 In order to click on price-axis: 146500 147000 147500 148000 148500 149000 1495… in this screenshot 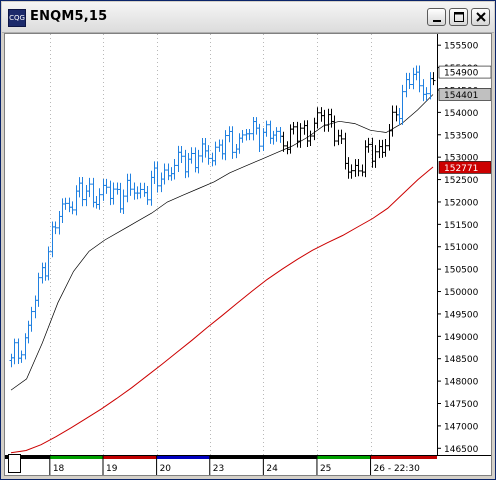, I will do `click(464, 248)`.